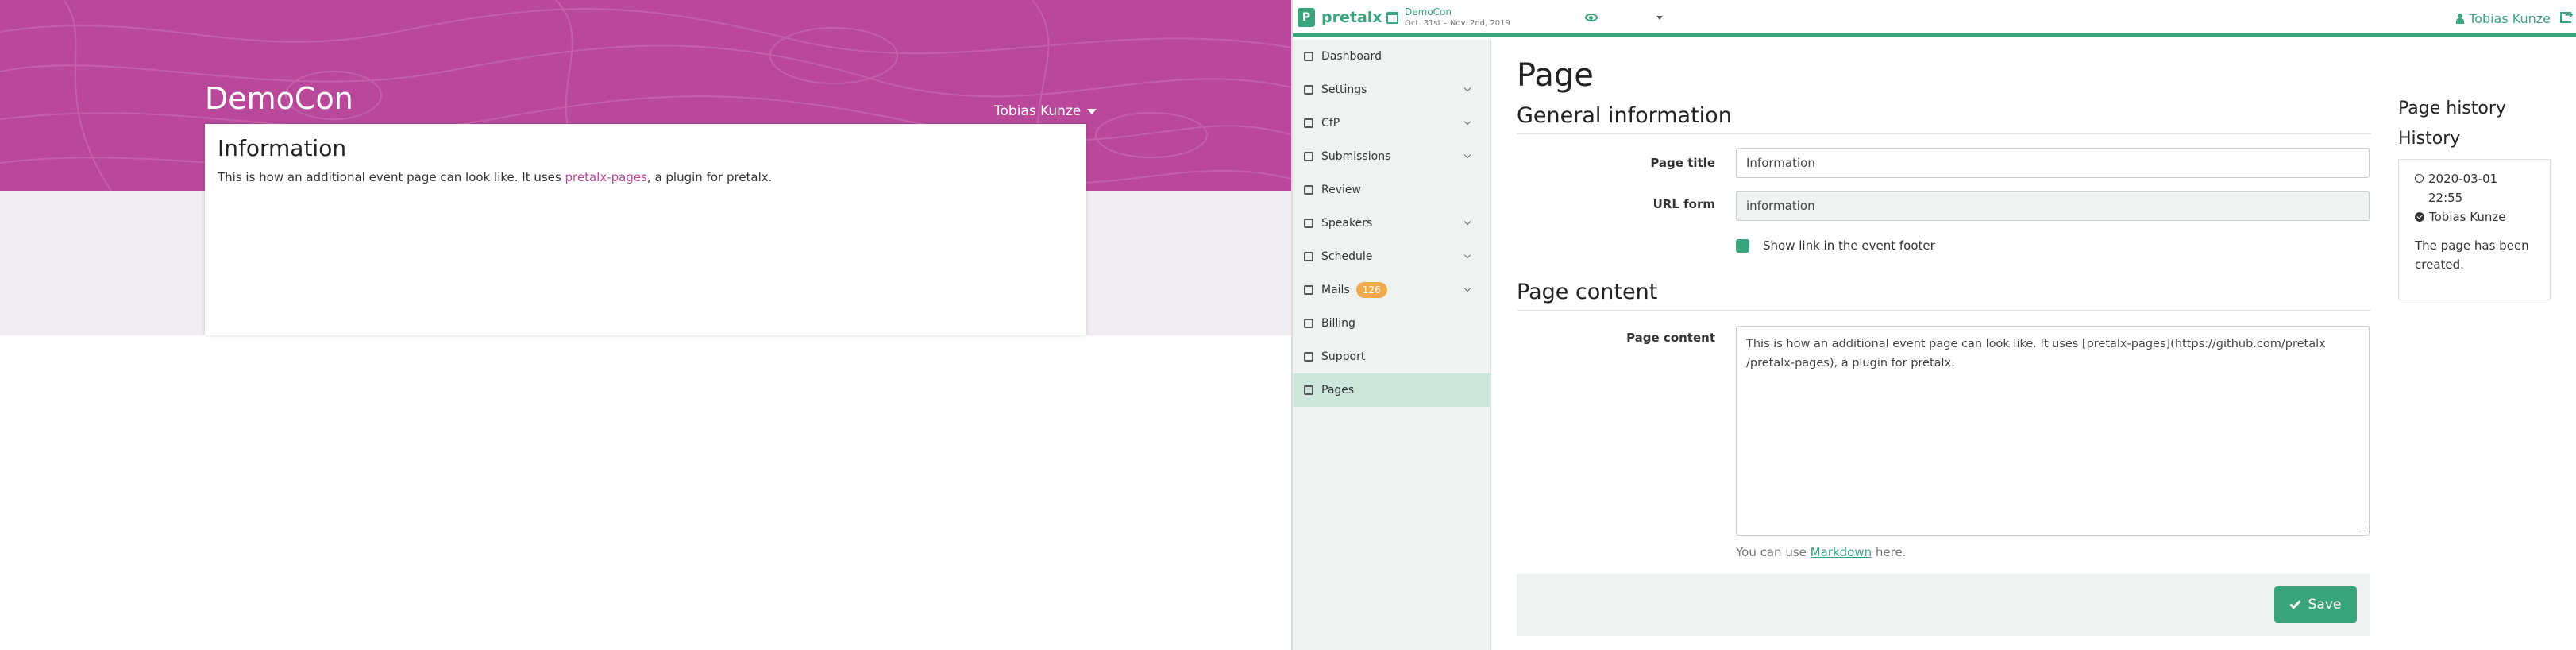 This screenshot has height=650, width=2576. I want to click on form-submit-bar: Save, so click(1944, 605).